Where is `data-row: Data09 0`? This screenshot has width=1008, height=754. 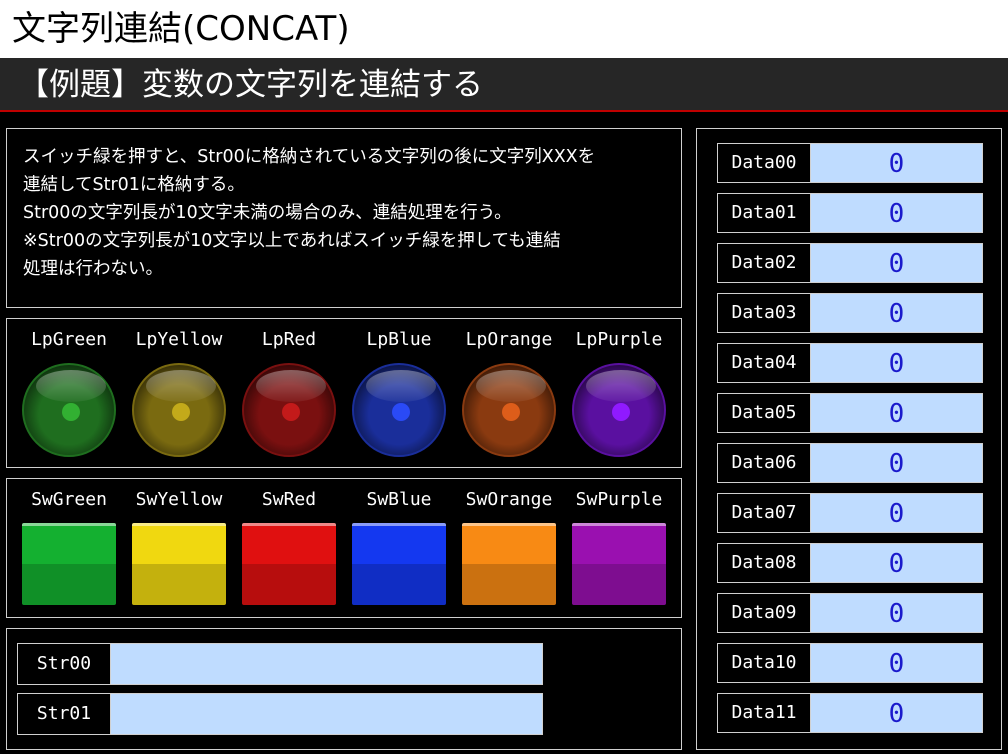
data-row: Data09 0 is located at coordinates (850, 613).